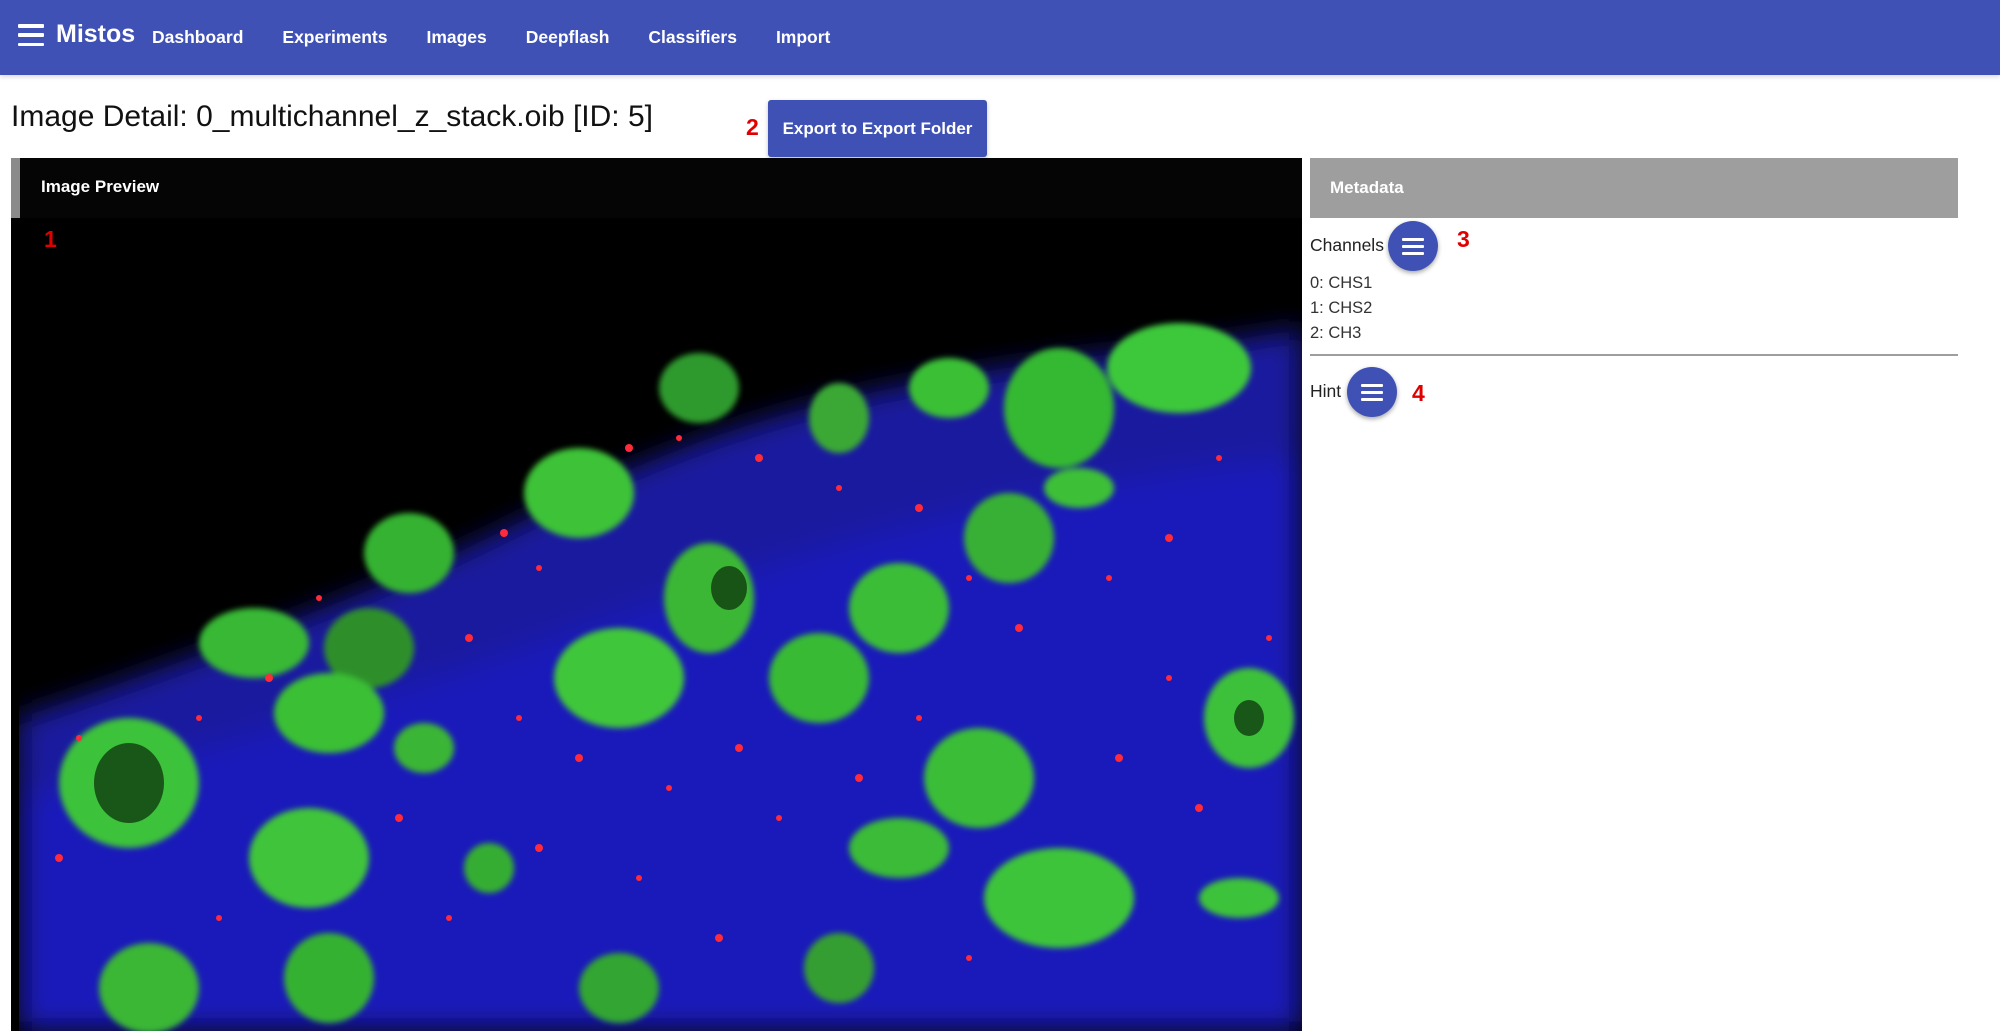 The height and width of the screenshot is (1031, 2000). What do you see at coordinates (1413, 246) in the screenshot?
I see `channels-menu-icon` at bounding box center [1413, 246].